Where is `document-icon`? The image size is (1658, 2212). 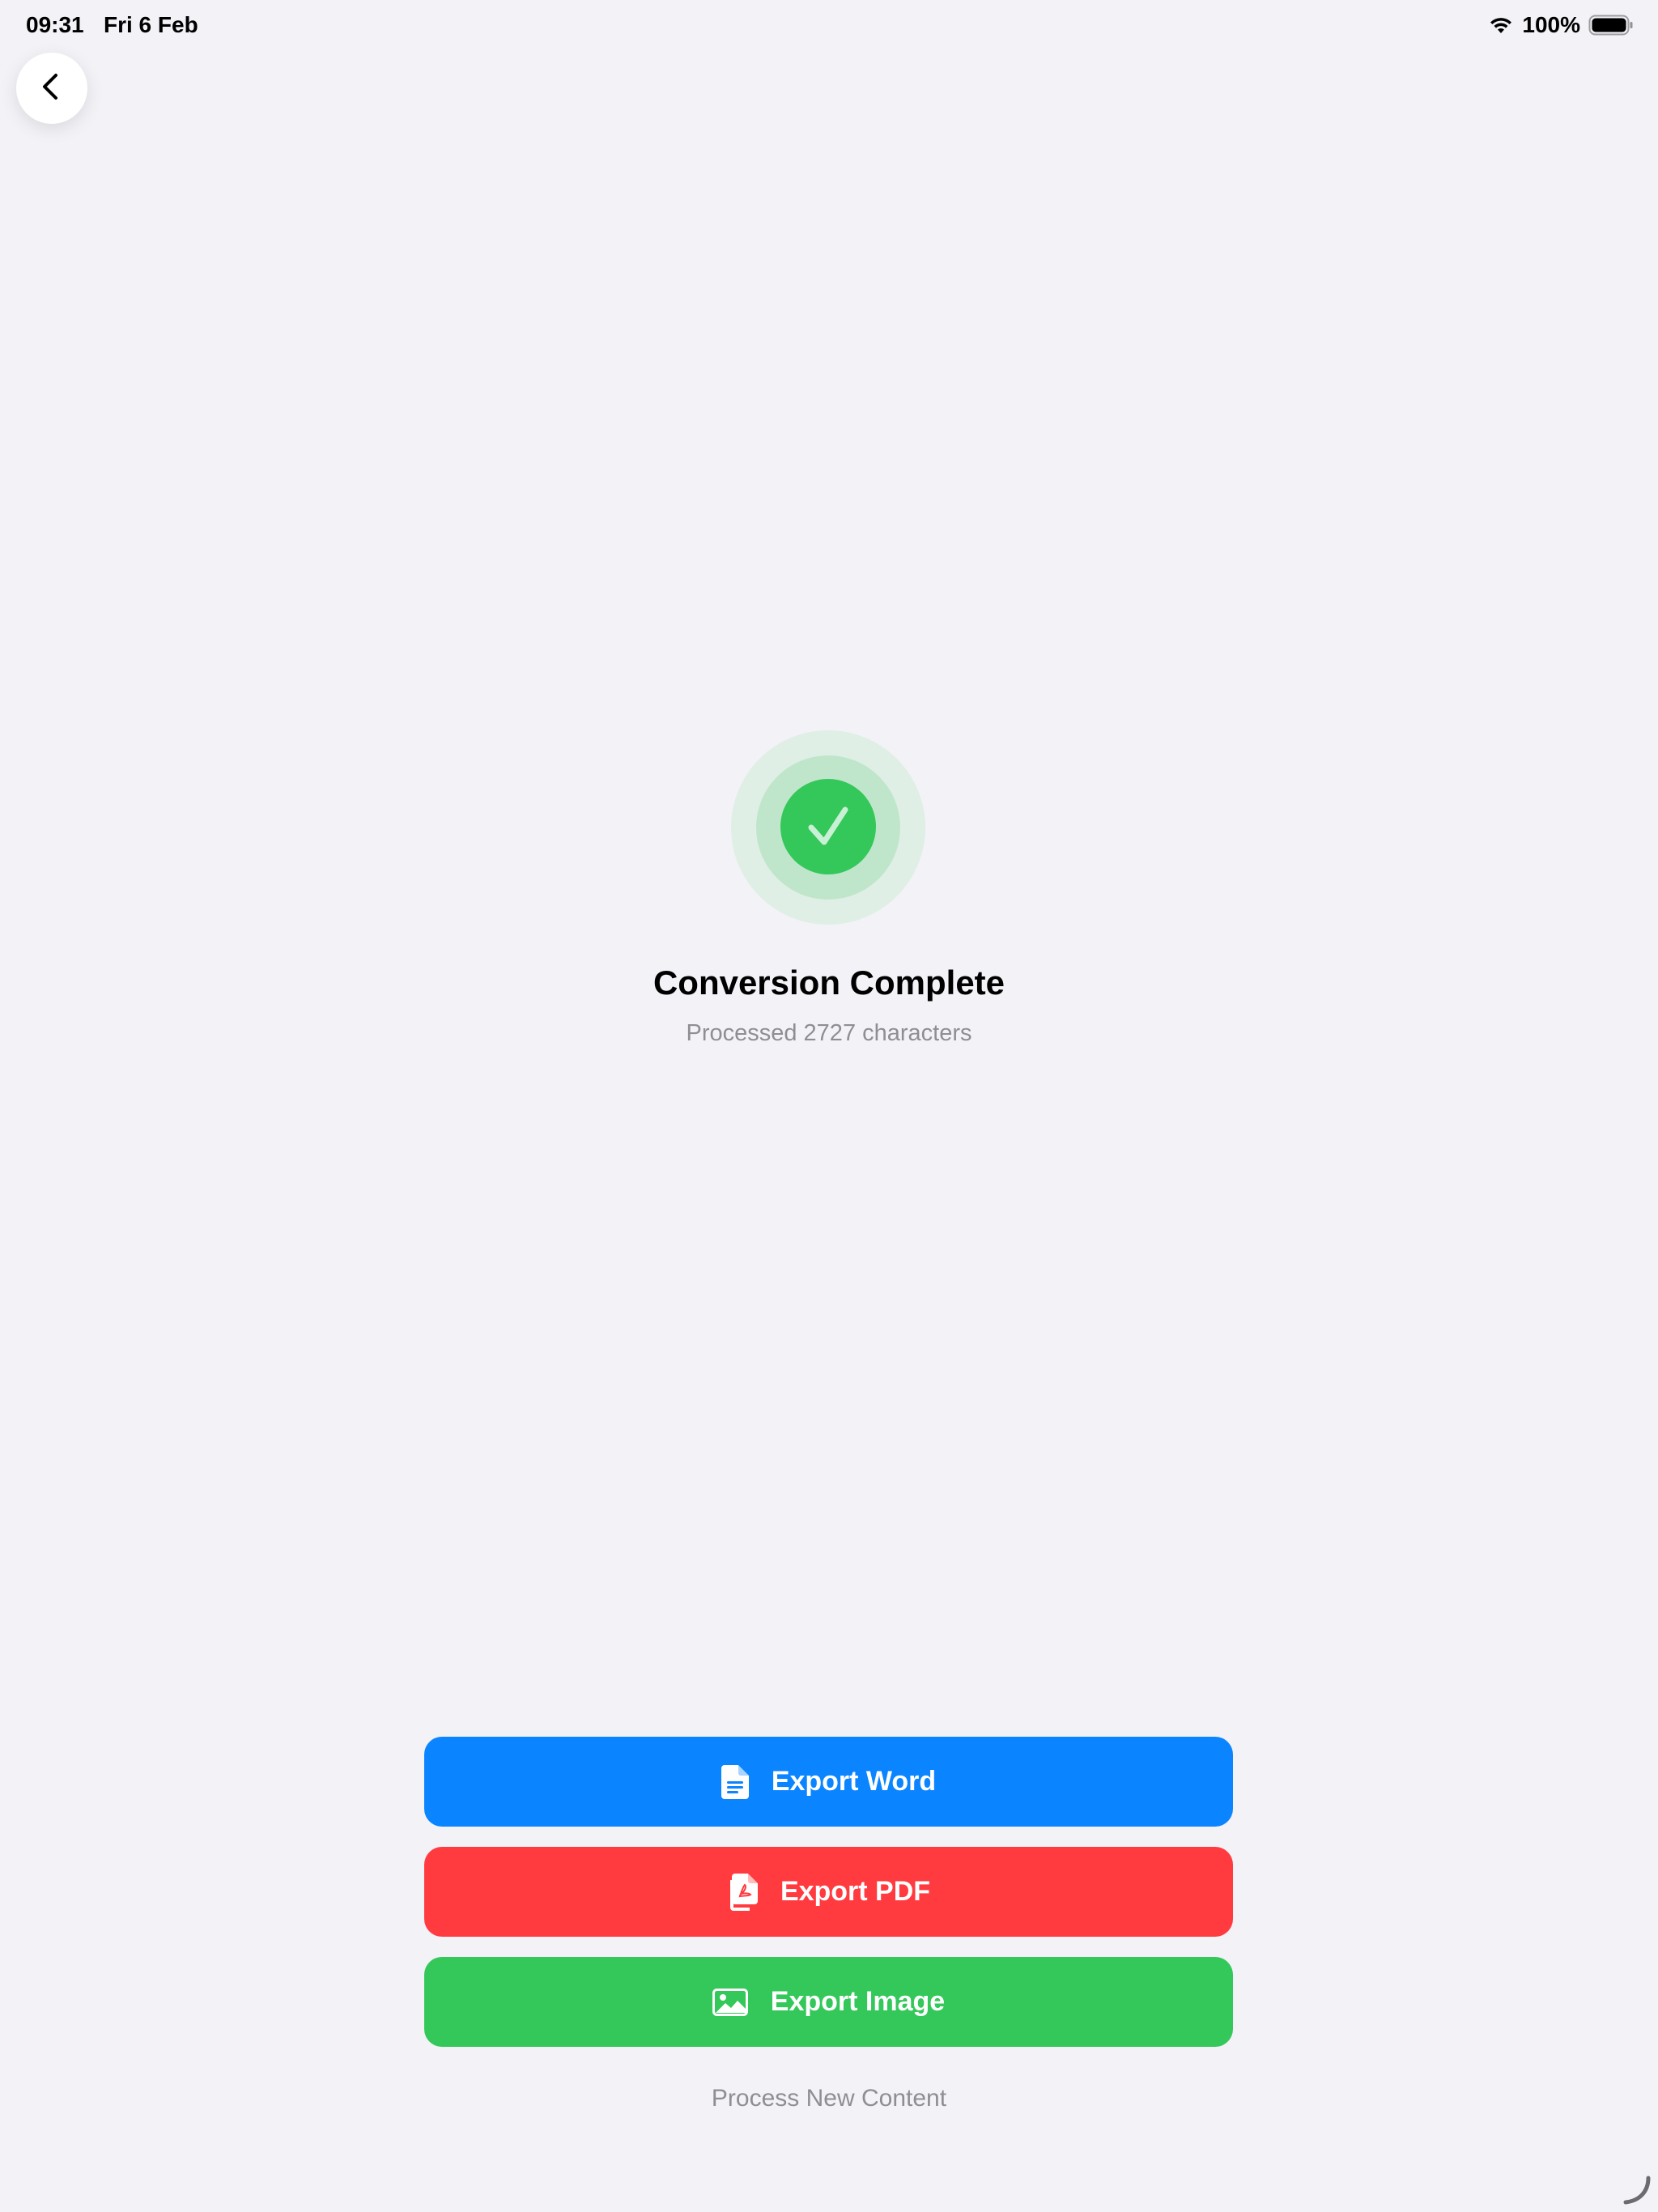 document-icon is located at coordinates (735, 1781).